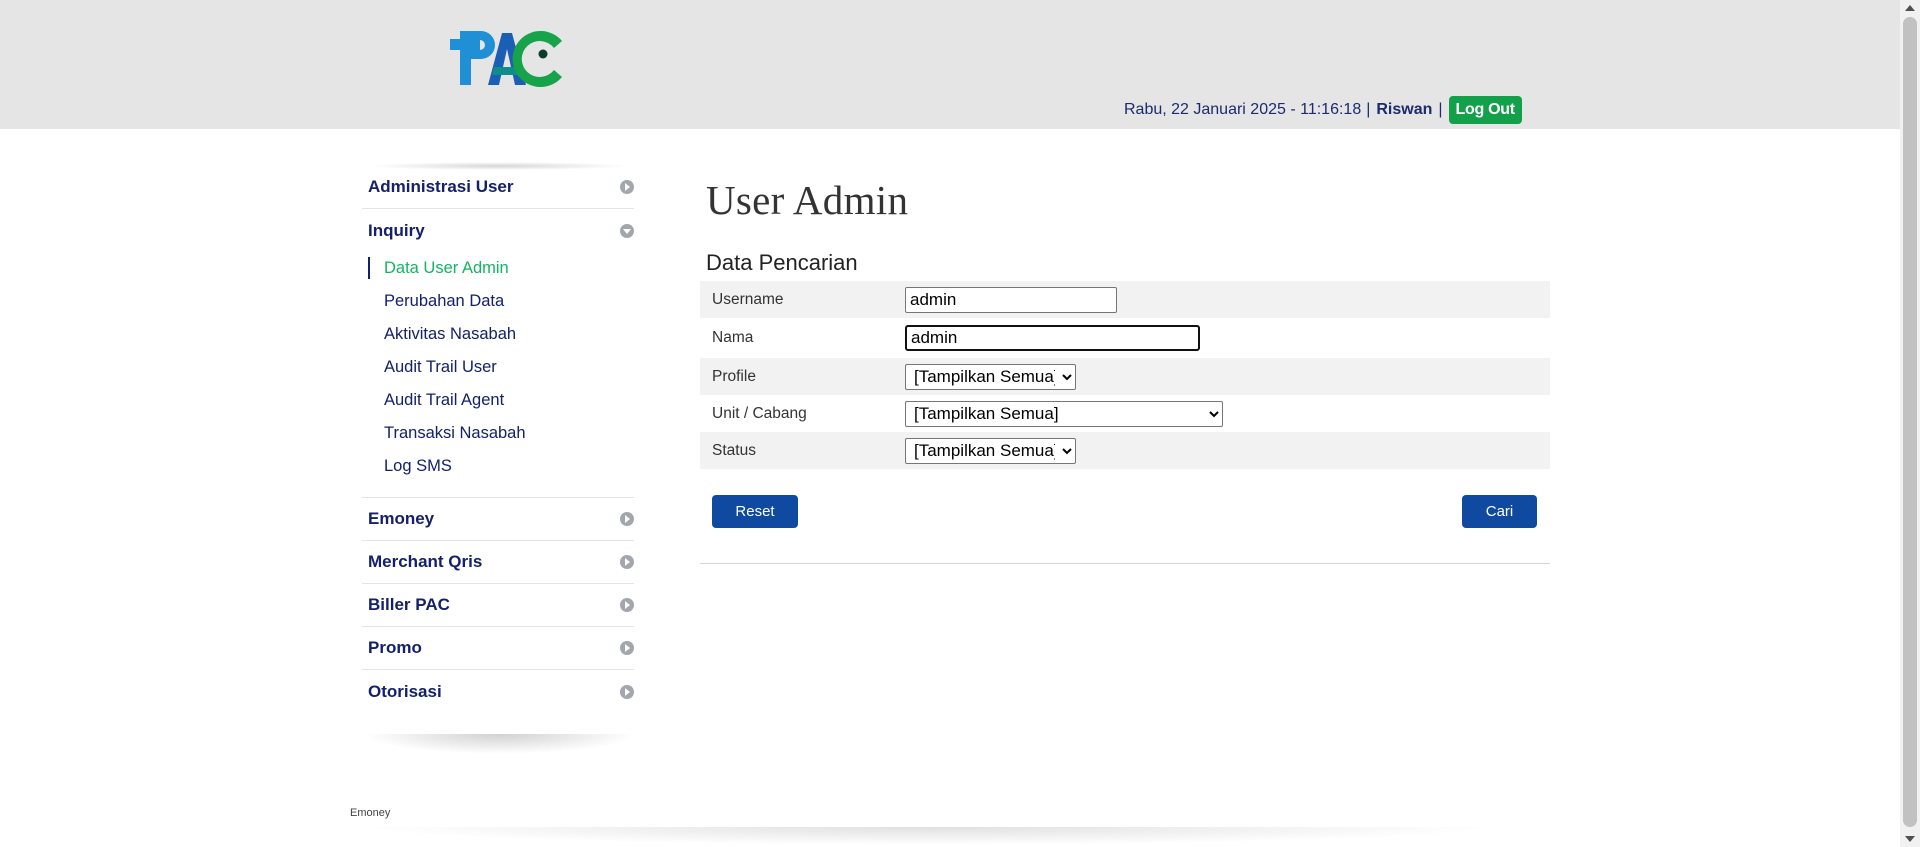 The height and width of the screenshot is (847, 1920). I want to click on logout-button: Log Out, so click(1485, 110).